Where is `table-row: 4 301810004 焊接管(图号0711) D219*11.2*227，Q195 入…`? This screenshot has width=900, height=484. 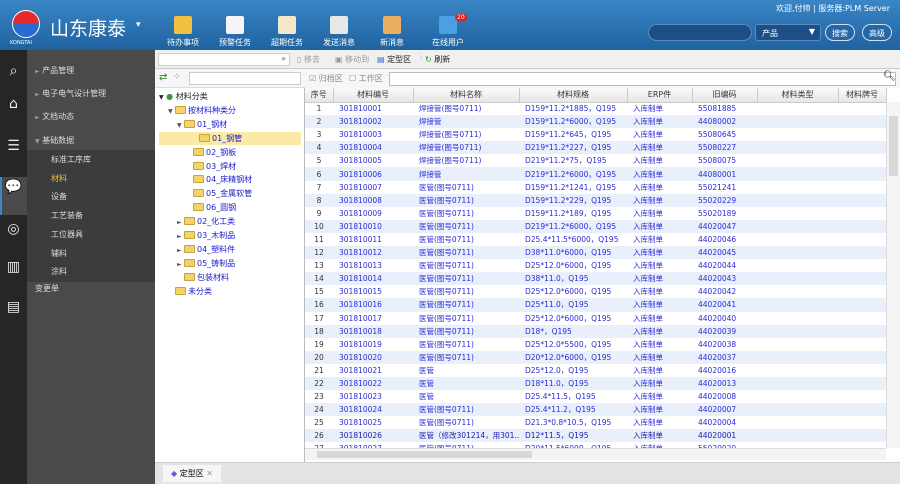
table-row: 4 301810004 焊接管(图号0711) D219*11.2*227，Q195 入… is located at coordinates (595, 148).